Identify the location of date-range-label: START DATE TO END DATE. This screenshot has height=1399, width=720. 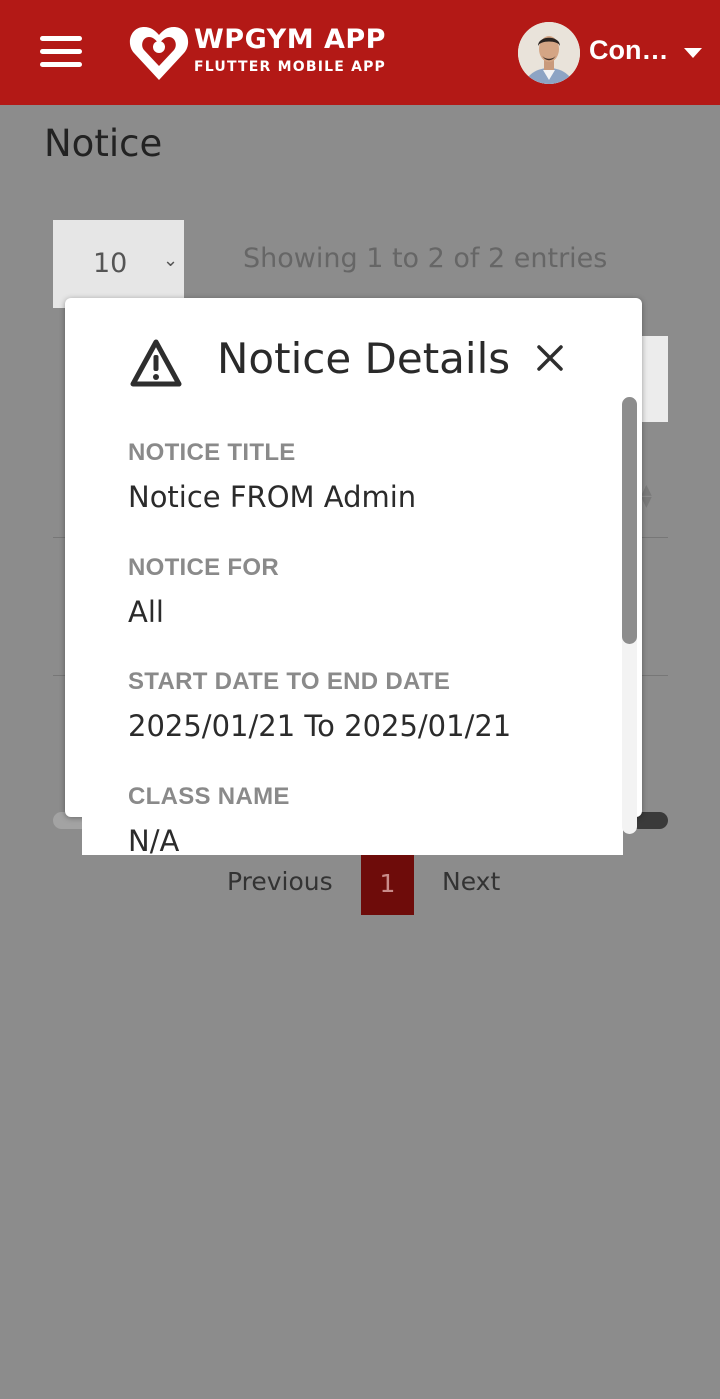
(289, 681).